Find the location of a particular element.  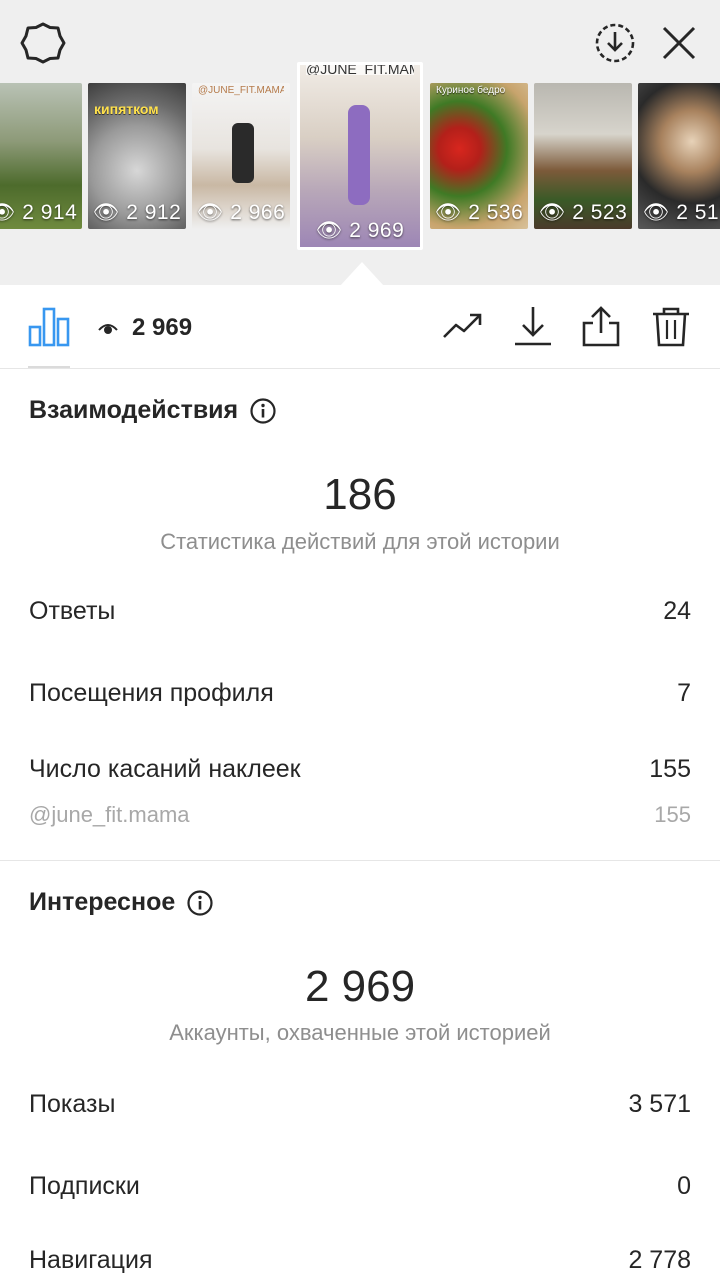

stat-value: 7 is located at coordinates (684, 693).